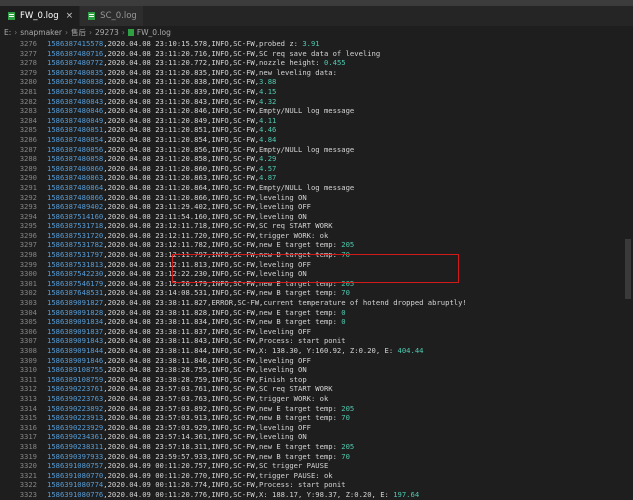  I want to click on breadcrumb-item: FW_0.log, so click(154, 32).